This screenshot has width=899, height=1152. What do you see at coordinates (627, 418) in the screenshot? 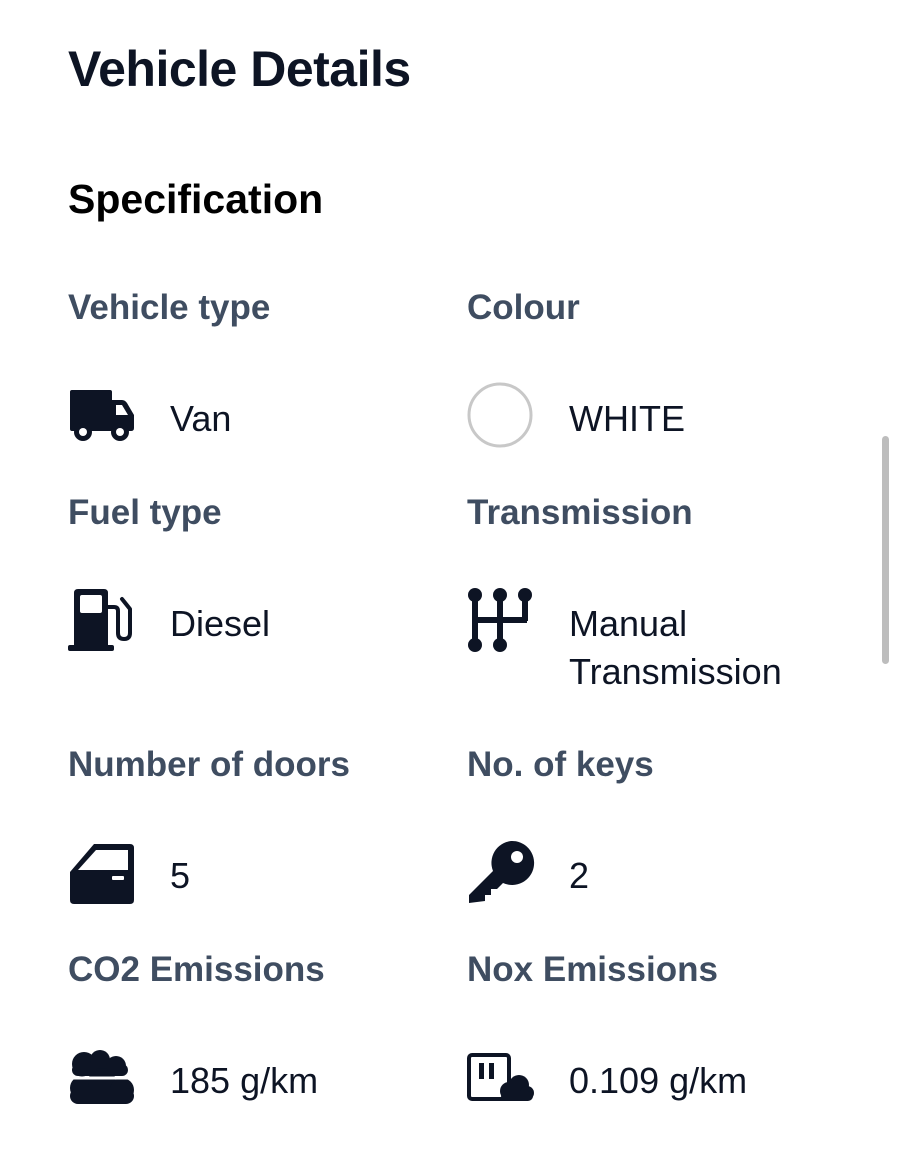
I see `spec-value: WHITE` at bounding box center [627, 418].